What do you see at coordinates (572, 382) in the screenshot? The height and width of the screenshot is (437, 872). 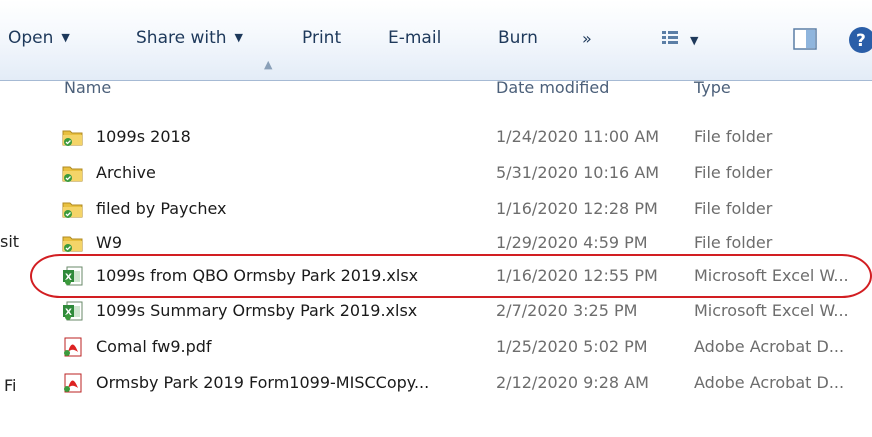 I see `file-date-modified: 2/12/2020 9:28 AM` at bounding box center [572, 382].